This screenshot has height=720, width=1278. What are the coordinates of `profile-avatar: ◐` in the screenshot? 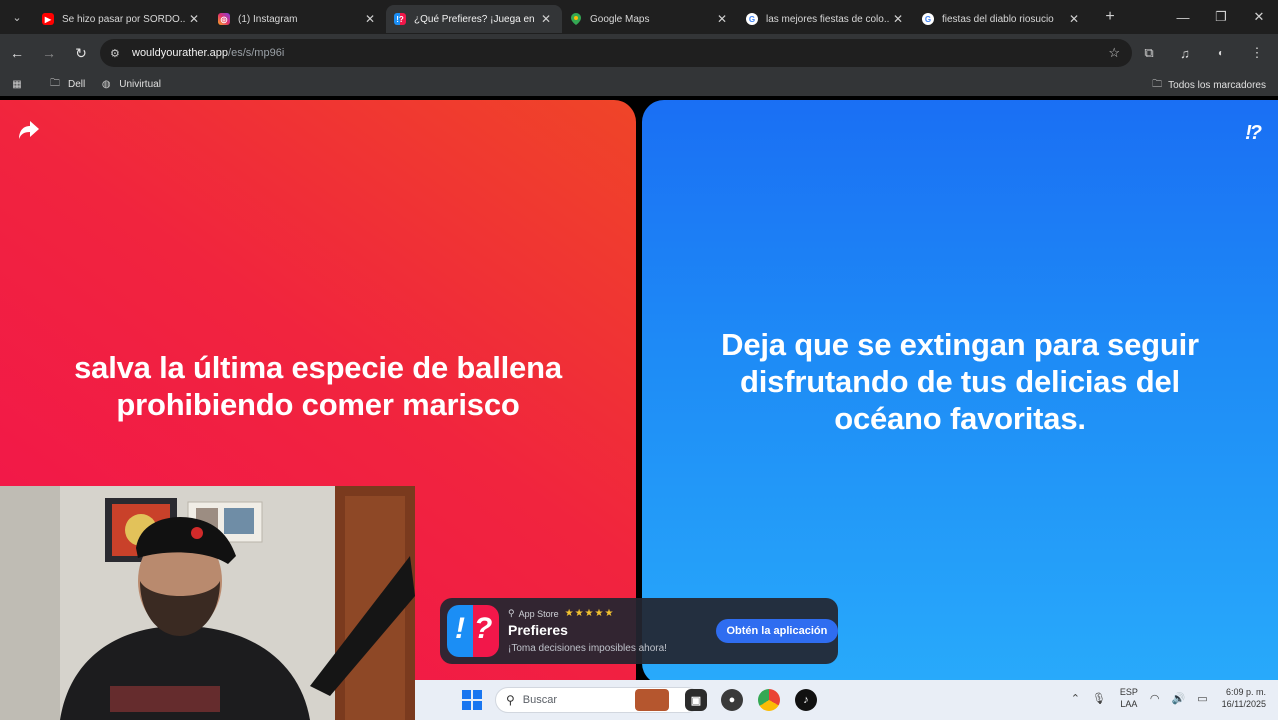 It's located at (1221, 53).